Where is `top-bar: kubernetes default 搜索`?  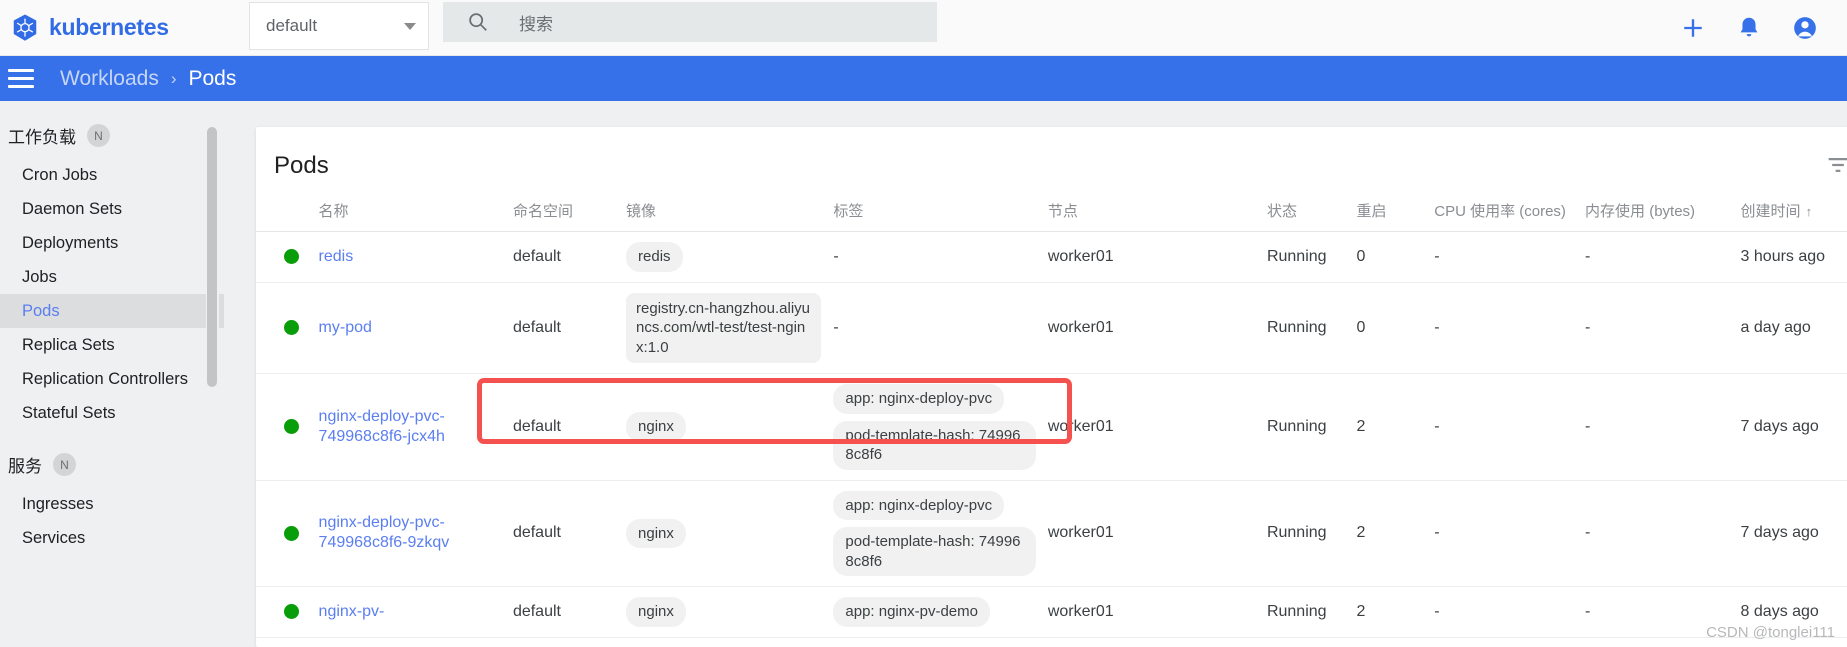 top-bar: kubernetes default 搜索 is located at coordinates (923, 28).